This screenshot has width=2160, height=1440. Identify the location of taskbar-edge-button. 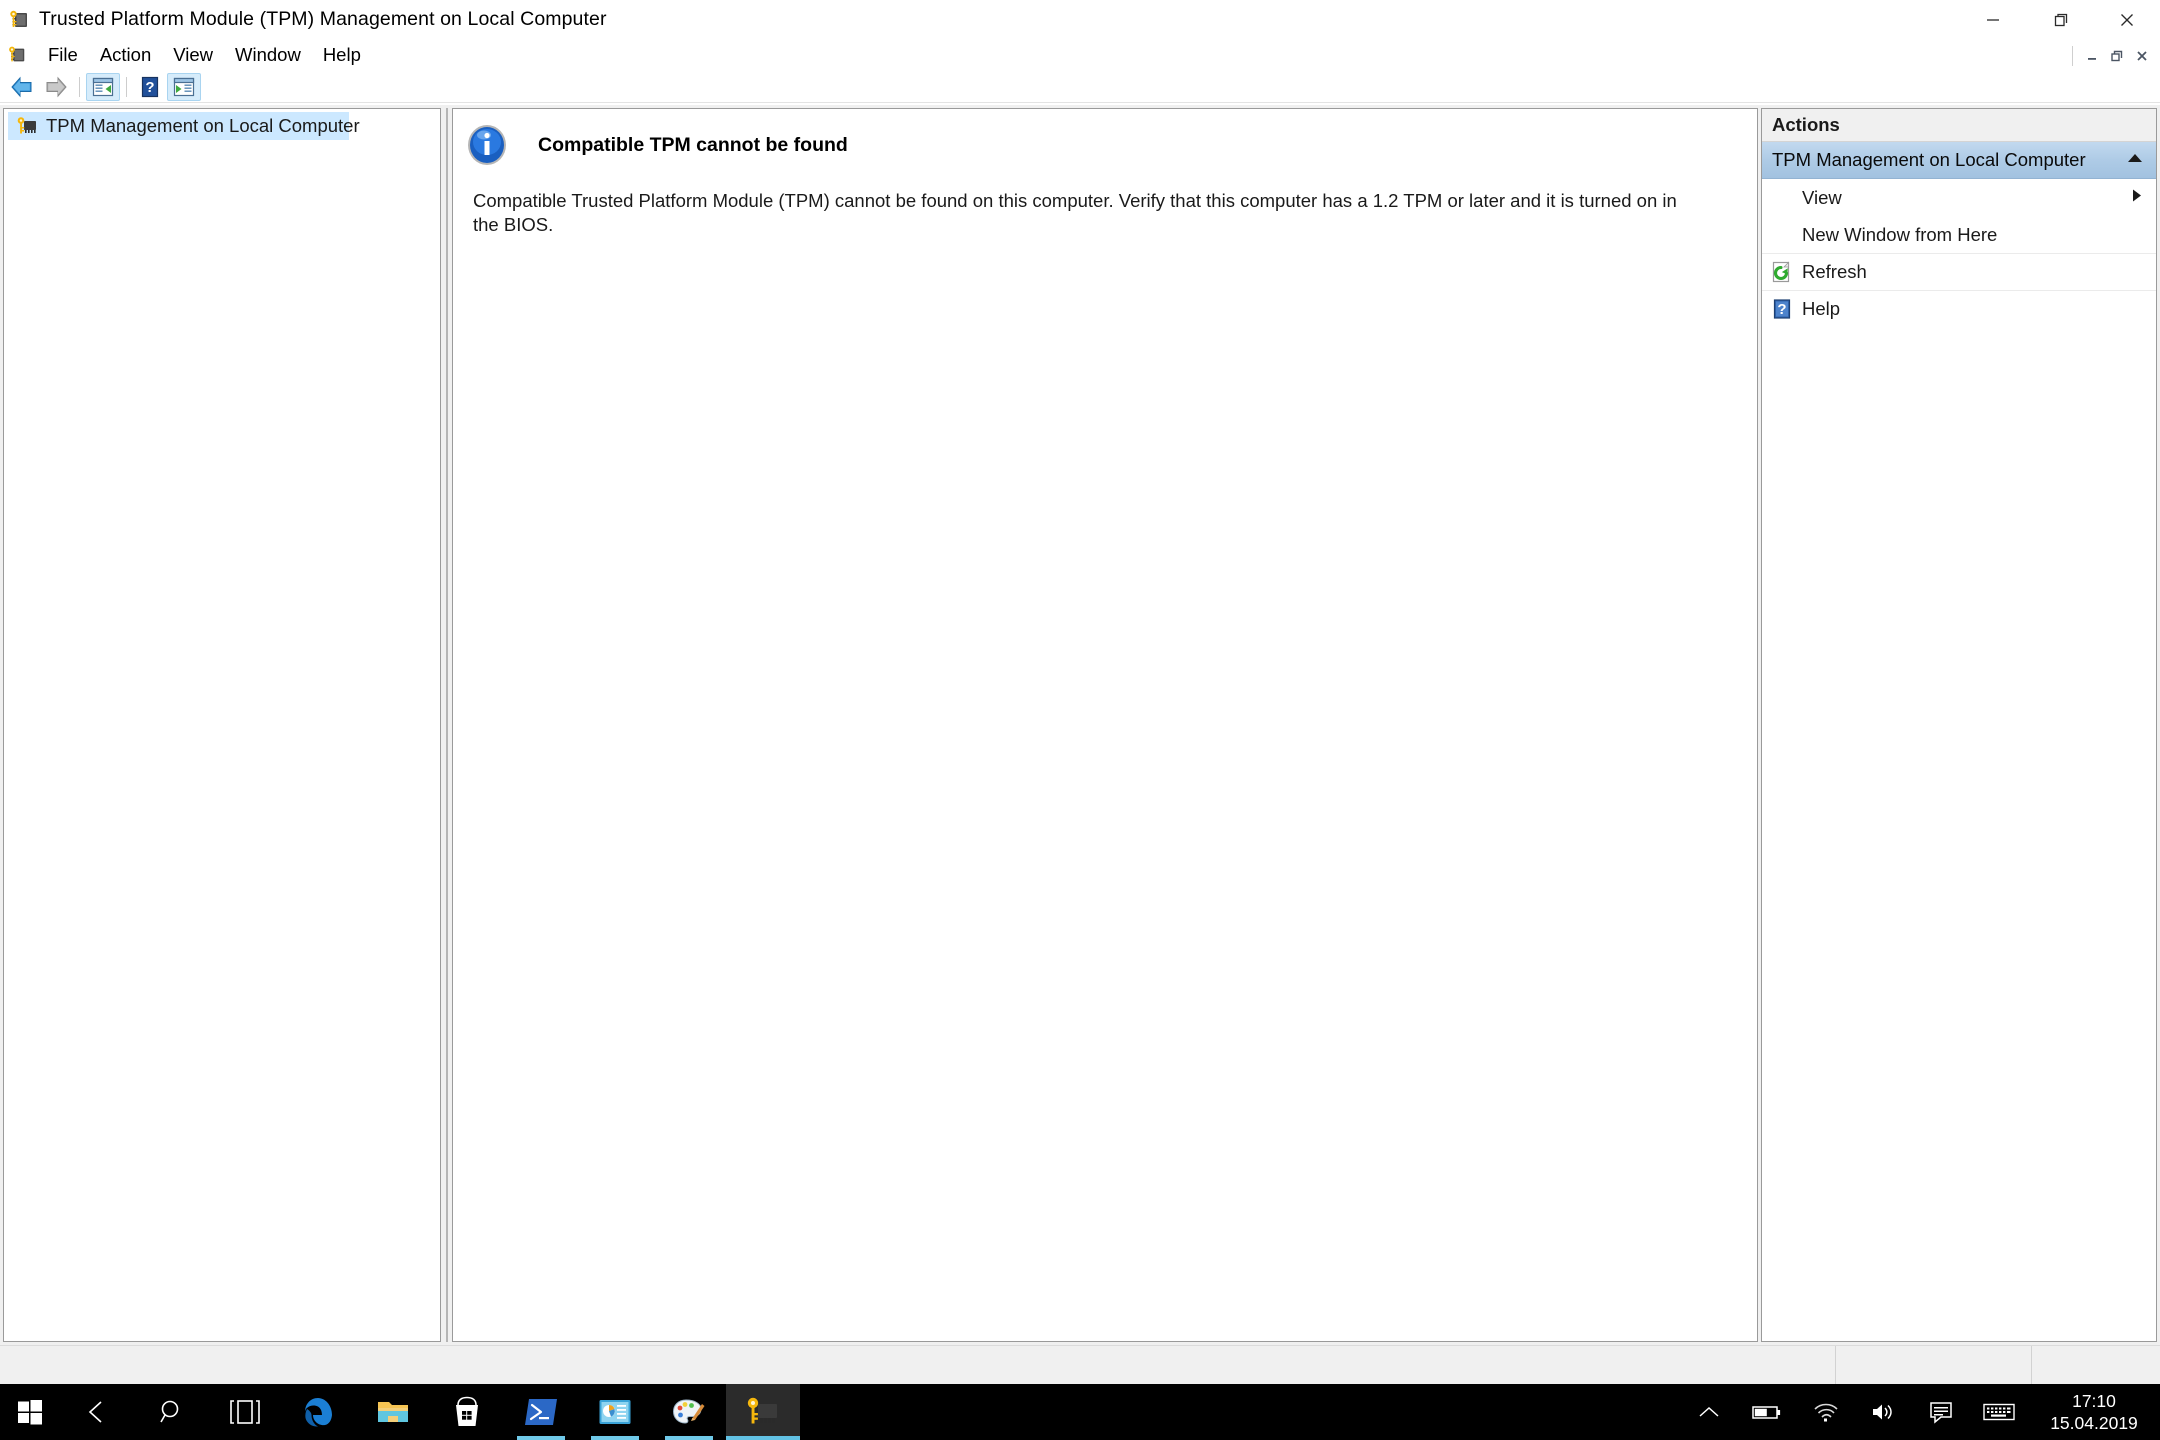
(319, 1412).